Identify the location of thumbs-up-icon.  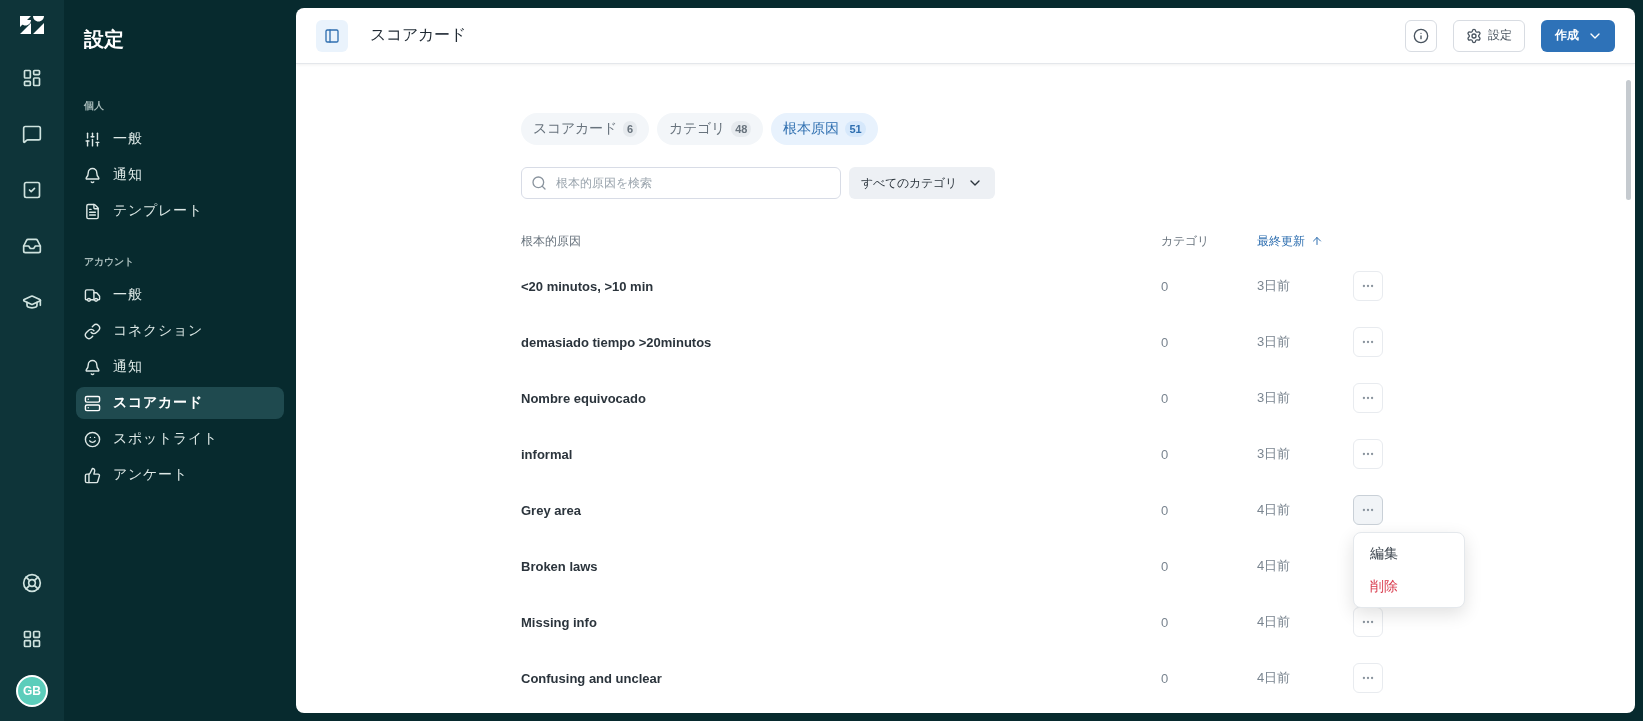
(92, 475).